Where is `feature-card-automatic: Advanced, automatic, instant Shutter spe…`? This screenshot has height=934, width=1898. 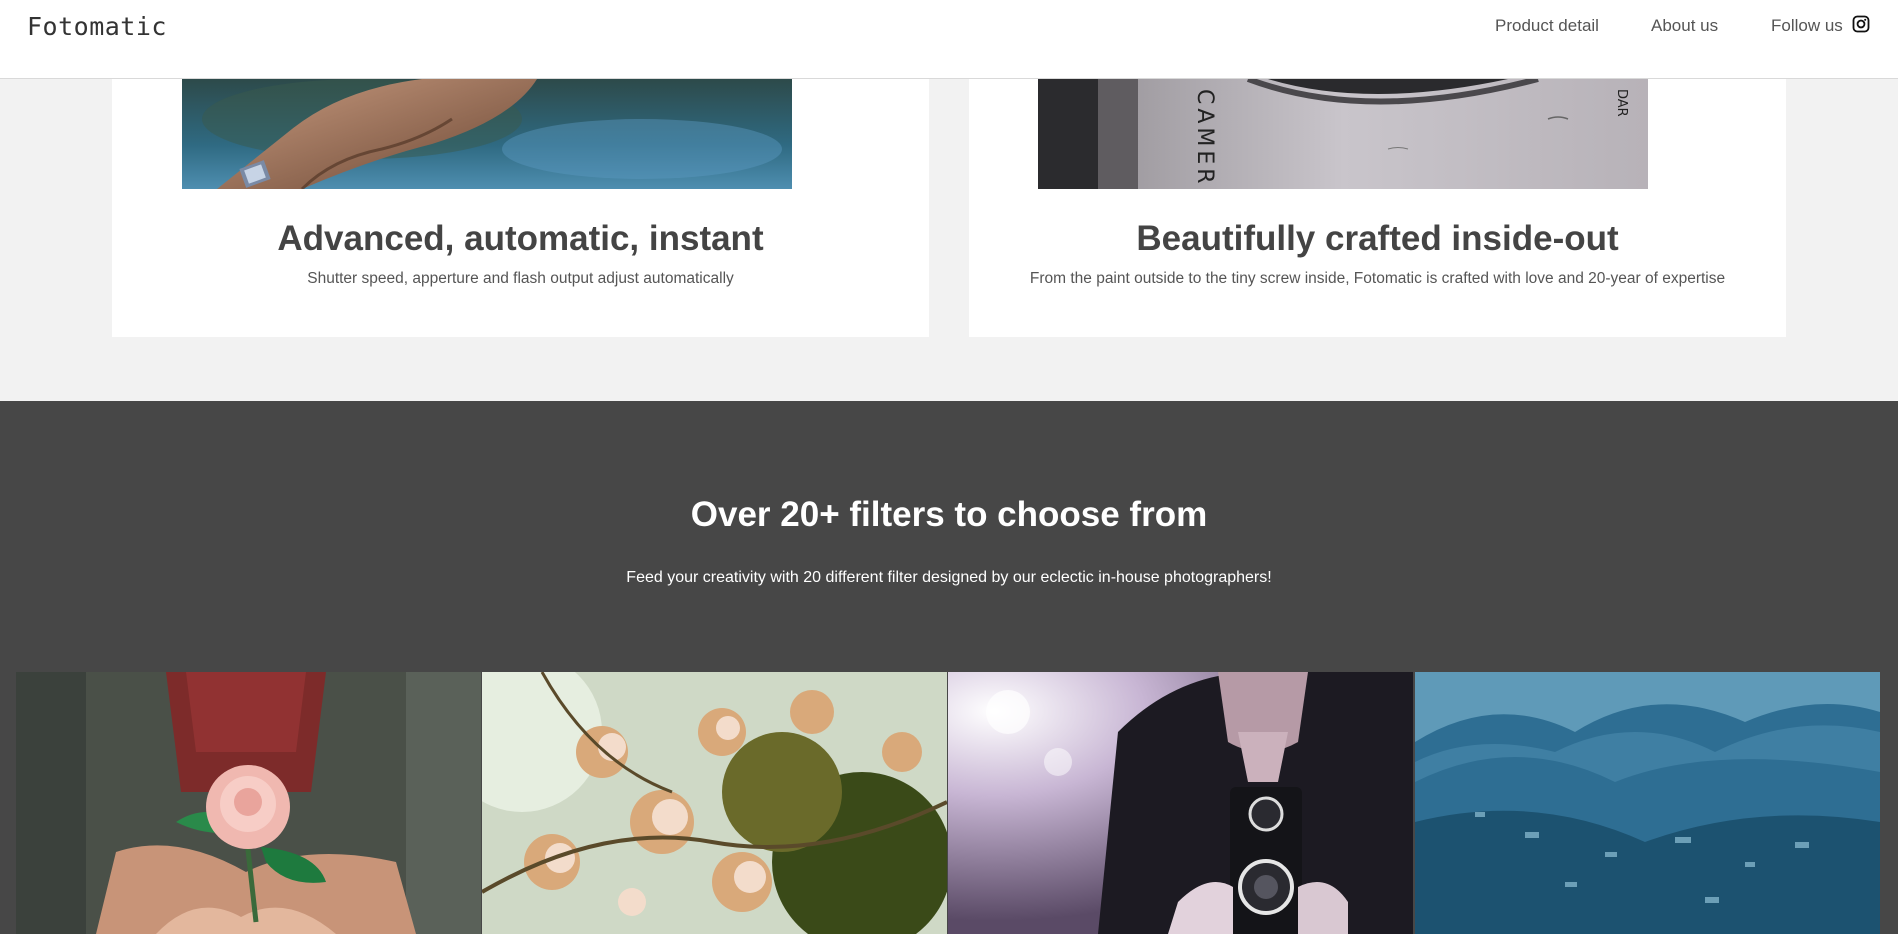
feature-card-automatic: Advanced, automatic, instant Shutter spe… is located at coordinates (520, 208).